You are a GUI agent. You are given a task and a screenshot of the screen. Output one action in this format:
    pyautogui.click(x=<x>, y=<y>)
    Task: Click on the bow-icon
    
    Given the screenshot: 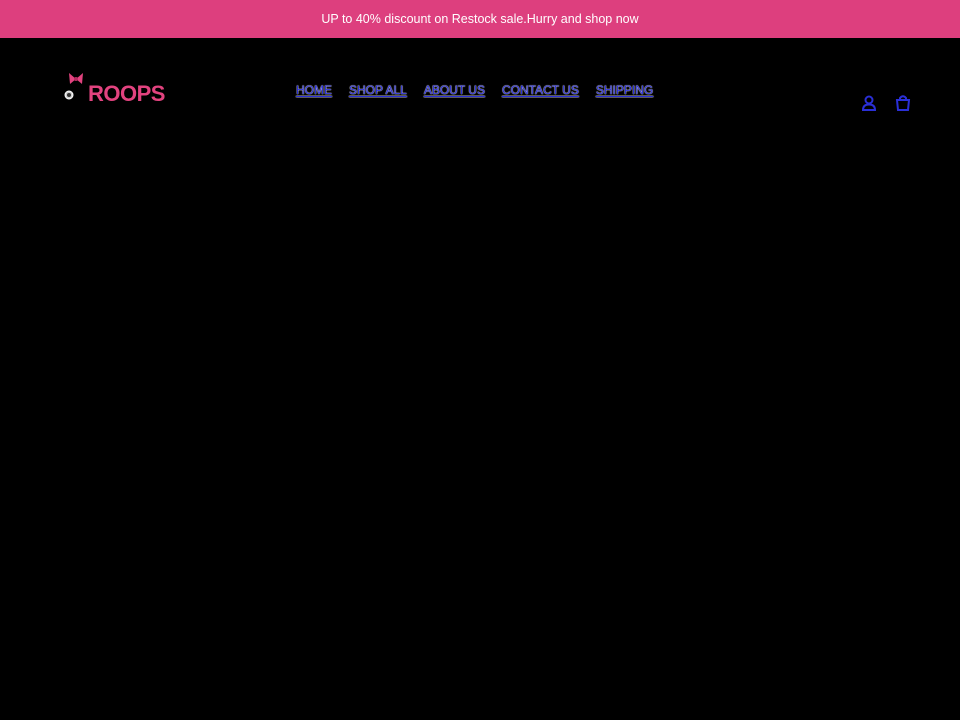 What is the action you would take?
    pyautogui.click(x=76, y=78)
    